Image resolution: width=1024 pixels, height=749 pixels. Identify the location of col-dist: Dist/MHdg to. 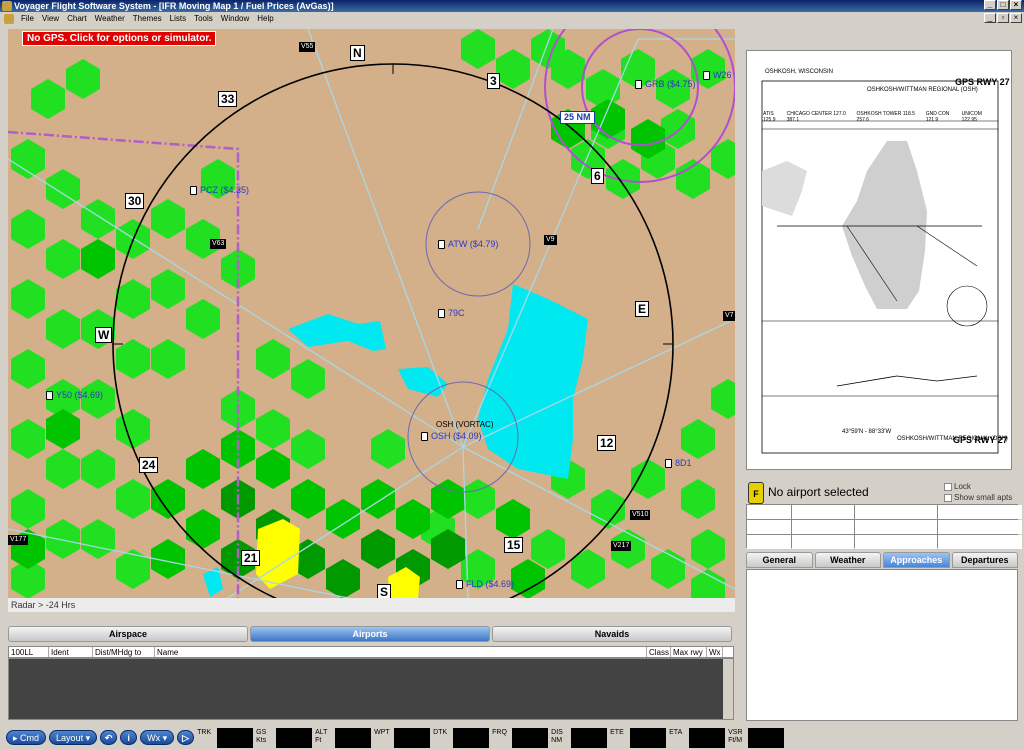
(124, 652).